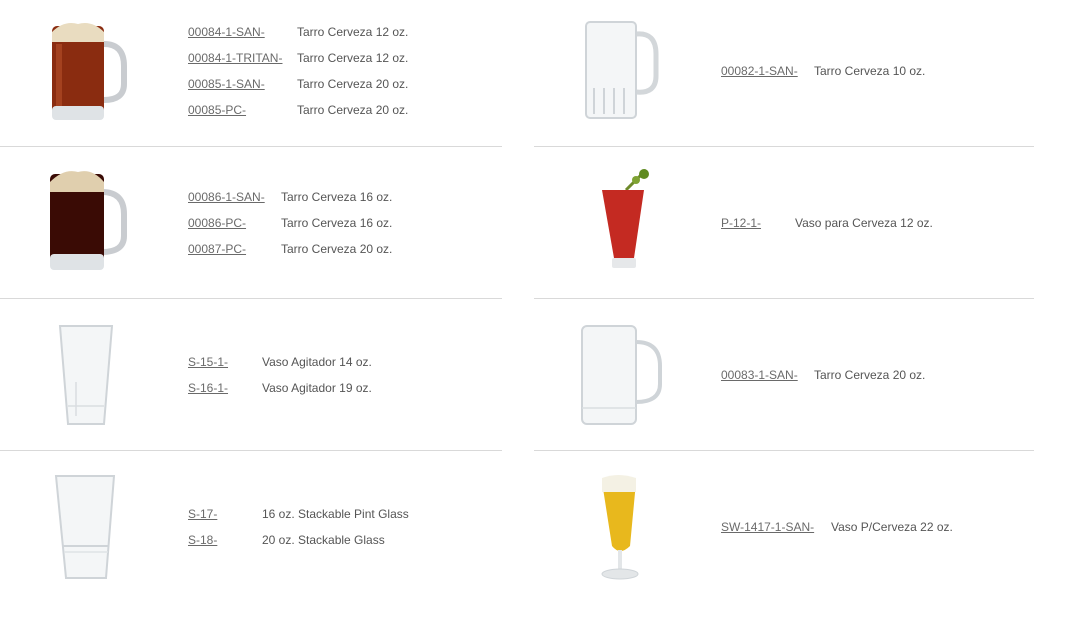 This screenshot has height=628, width=1070. I want to click on list-item: S-15-1- Vaso Agitador 14 oz., so click(280, 362).